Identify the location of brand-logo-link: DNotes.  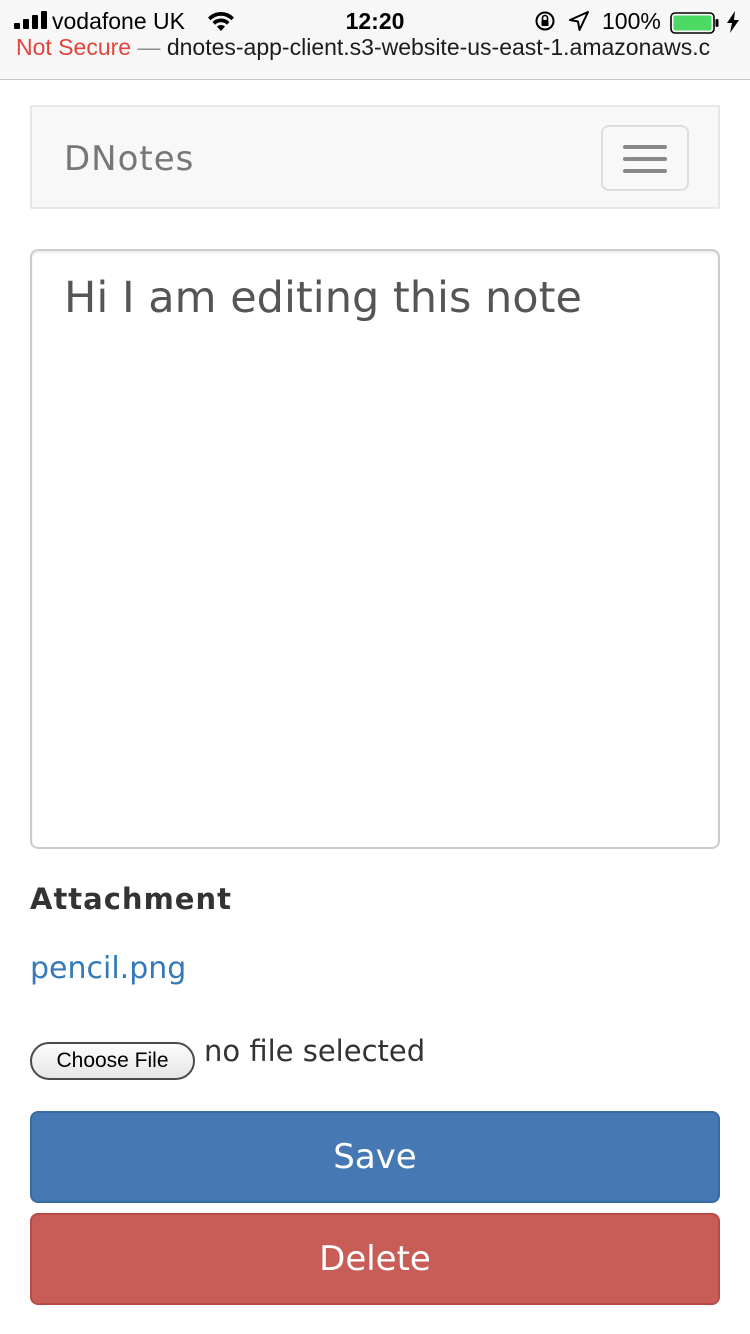
(129, 159).